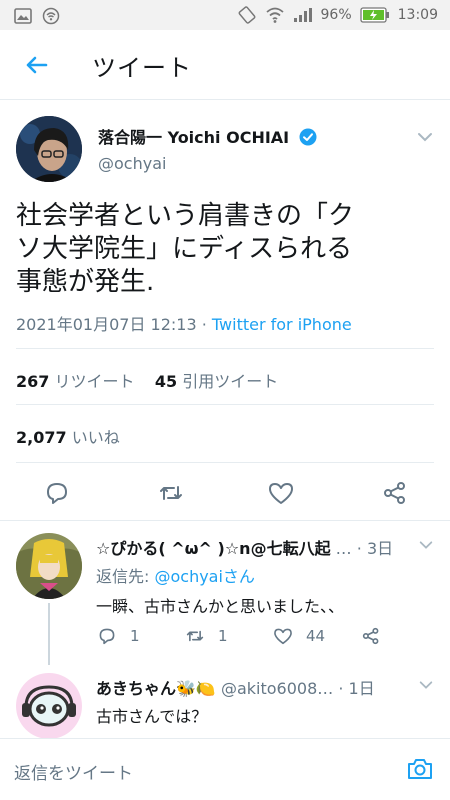 The height and width of the screenshot is (800, 450). Describe the element at coordinates (282, 324) in the screenshot. I see `tweet-source-link: Twitter for iPhone` at that location.